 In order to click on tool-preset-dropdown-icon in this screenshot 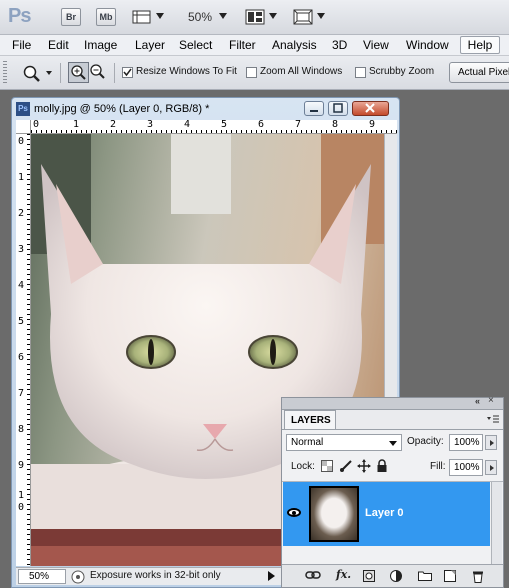, I will do `click(49, 73)`.